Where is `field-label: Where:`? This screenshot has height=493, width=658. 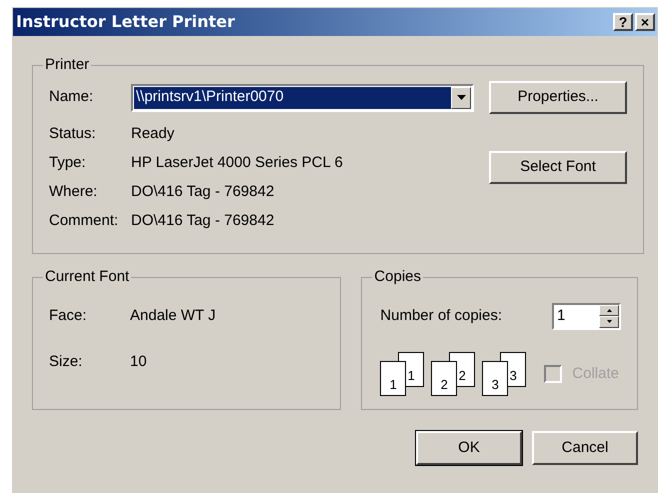
field-label: Where: is located at coordinates (73, 192).